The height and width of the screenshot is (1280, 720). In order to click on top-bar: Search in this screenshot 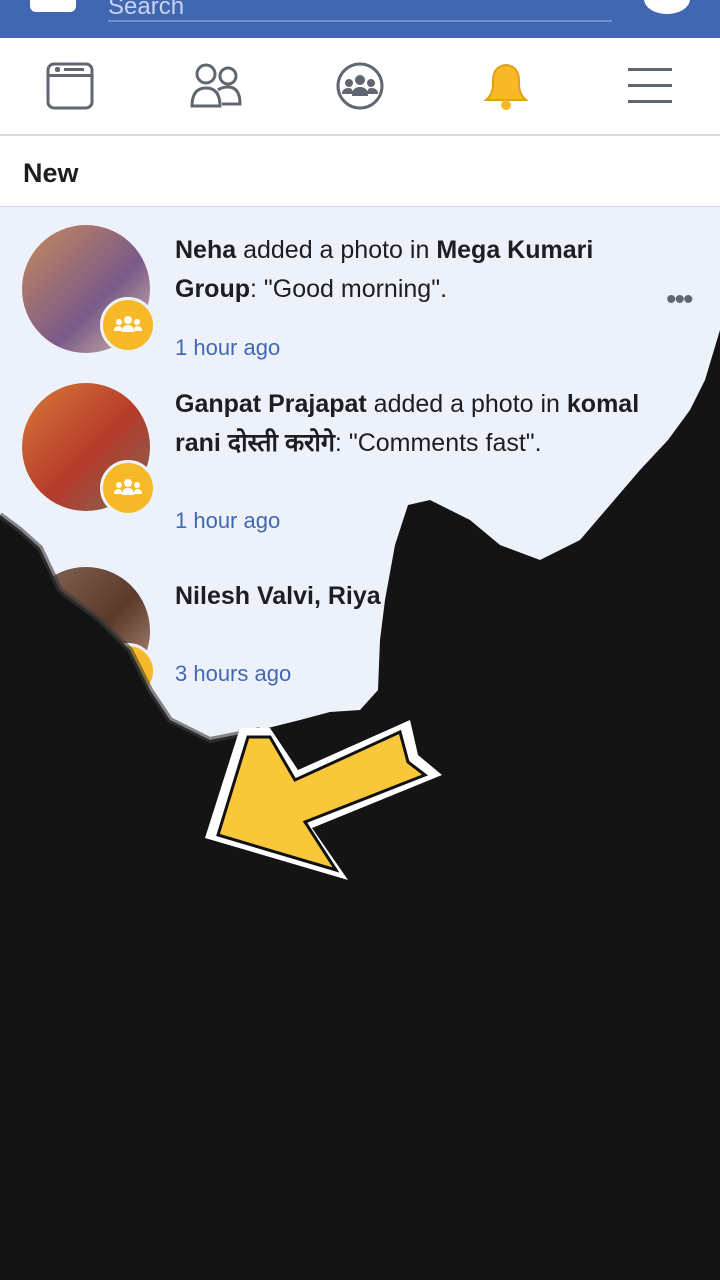, I will do `click(360, 19)`.